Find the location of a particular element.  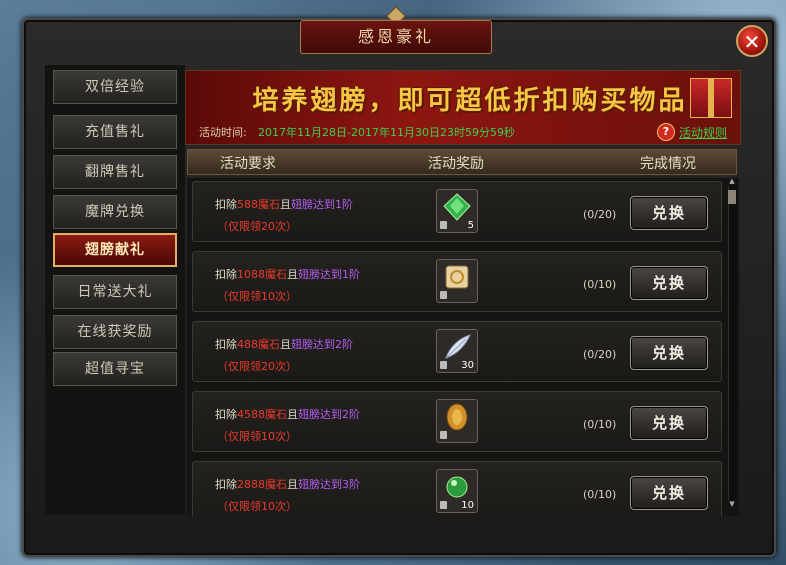

event-time-label: 活动时间: is located at coordinates (223, 132).